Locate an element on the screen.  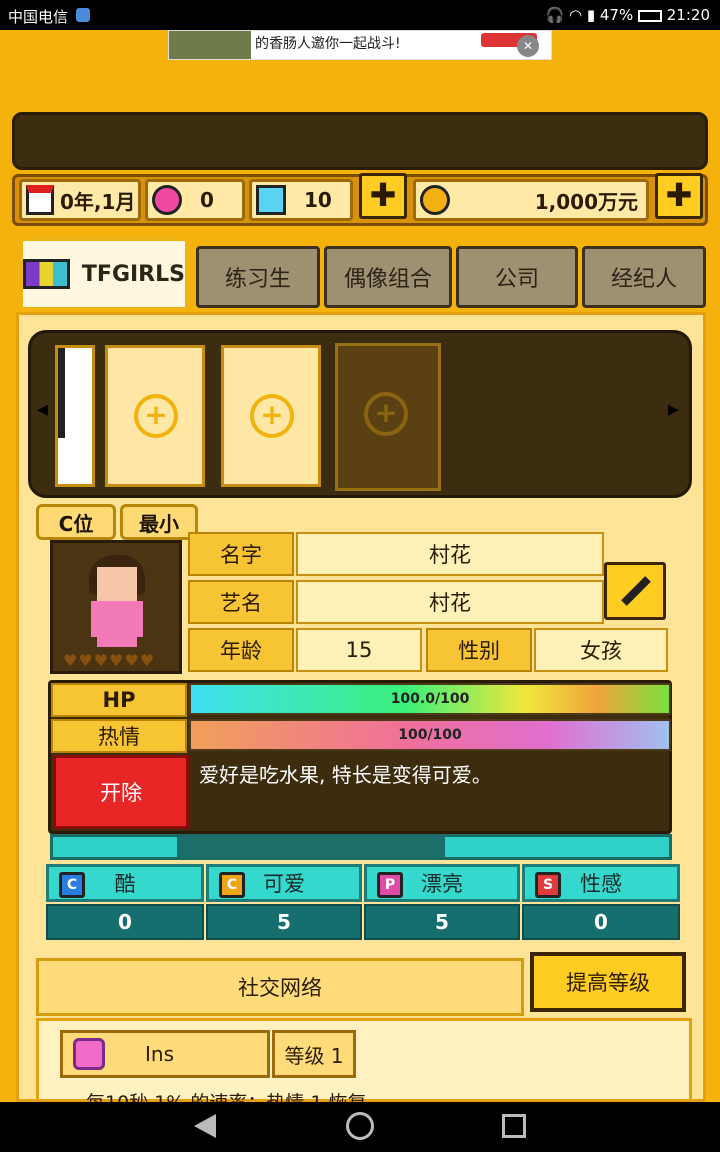
passion-bar: 100/100 is located at coordinates (430, 735).